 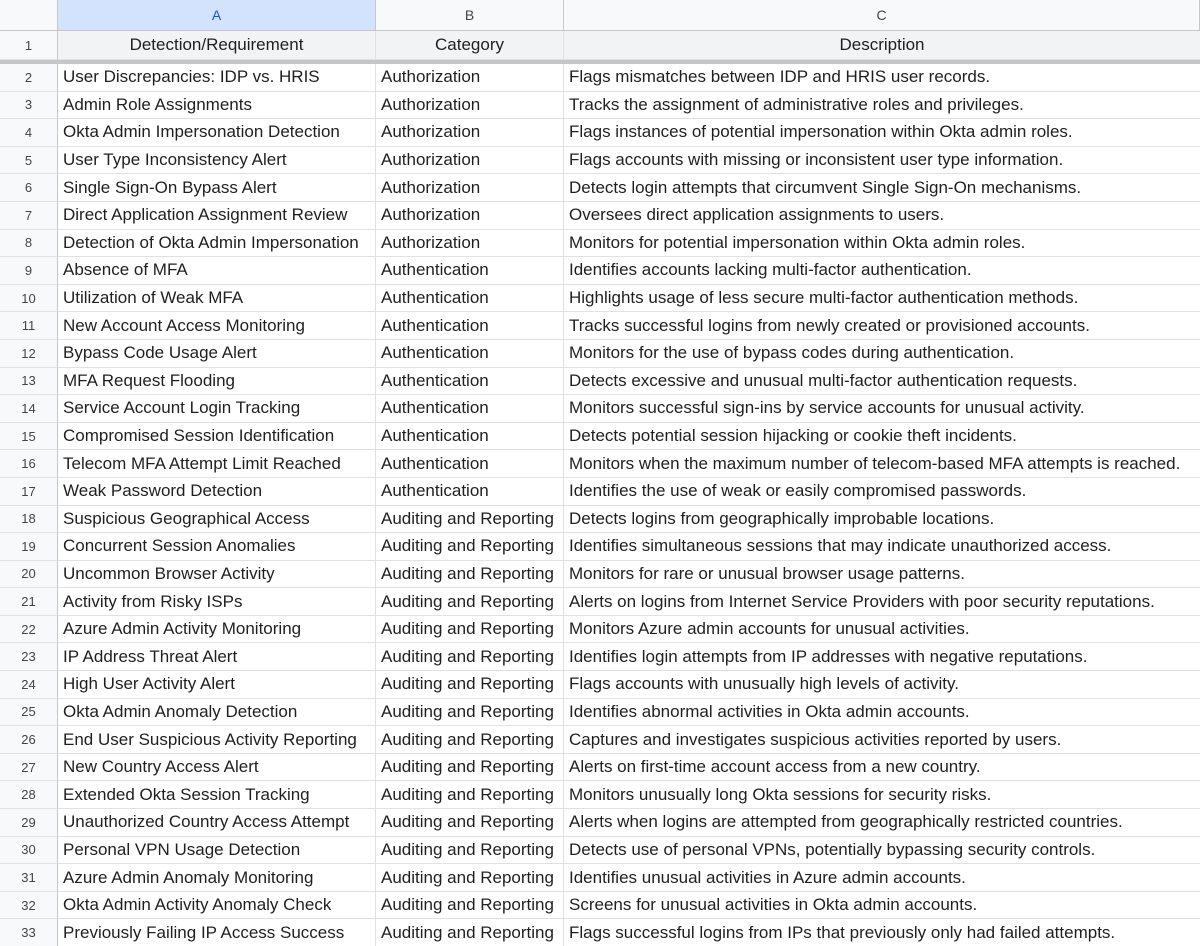 What do you see at coordinates (217, 188) in the screenshot?
I see `detection-cell: Single Sign-On Bypass Alert` at bounding box center [217, 188].